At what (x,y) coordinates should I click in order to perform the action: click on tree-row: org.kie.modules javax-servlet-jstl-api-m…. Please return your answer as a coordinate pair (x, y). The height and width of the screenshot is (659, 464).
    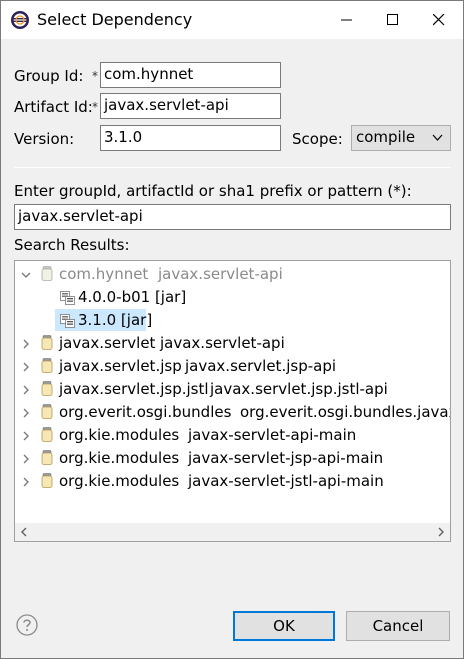
    Looking at the image, I should click on (232, 481).